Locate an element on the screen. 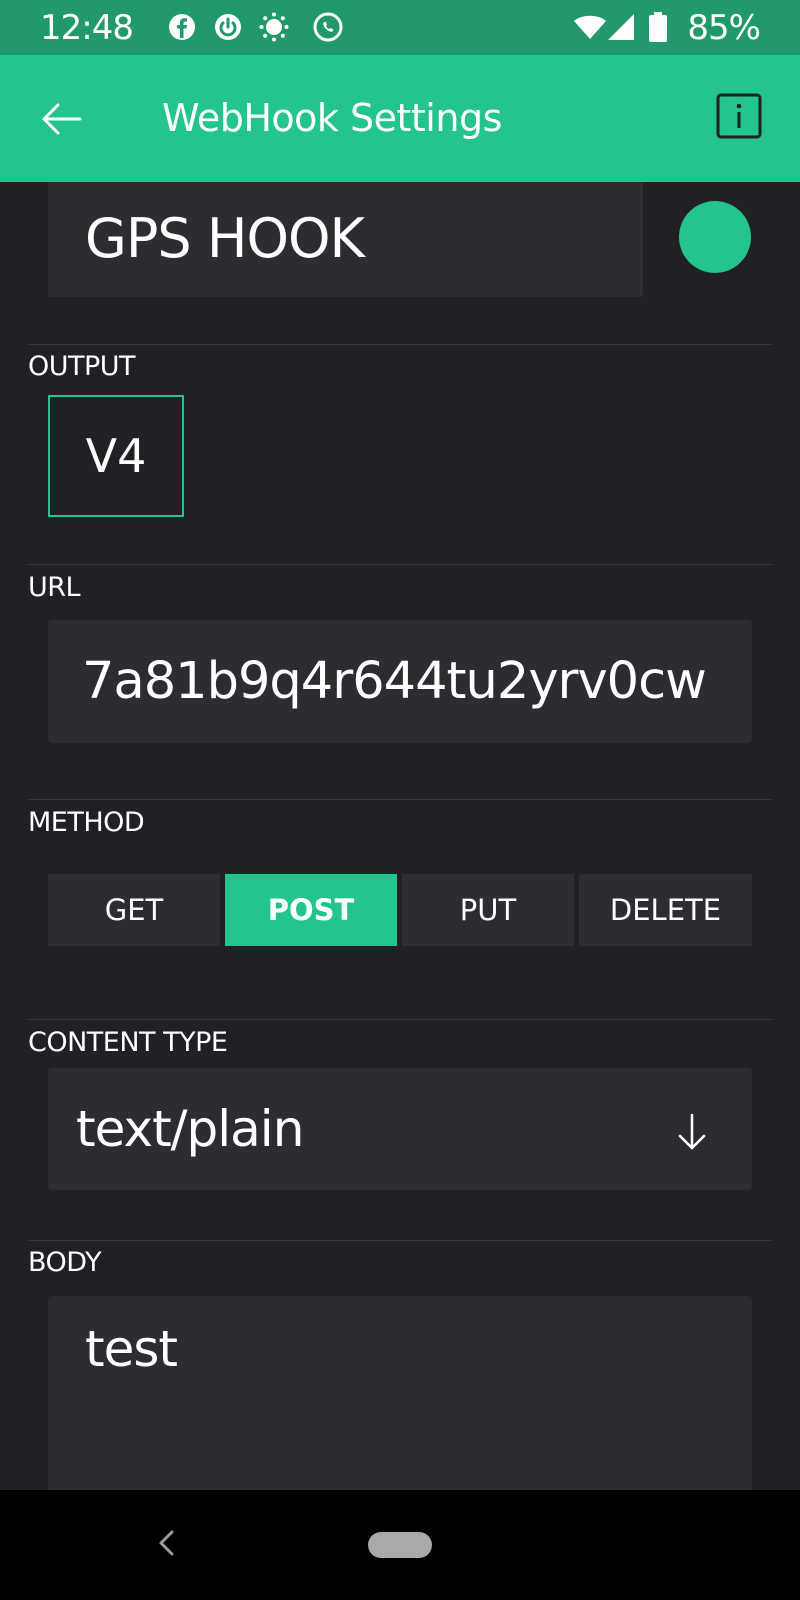 This screenshot has height=1600, width=800. battery-percent: 85% is located at coordinates (724, 28).